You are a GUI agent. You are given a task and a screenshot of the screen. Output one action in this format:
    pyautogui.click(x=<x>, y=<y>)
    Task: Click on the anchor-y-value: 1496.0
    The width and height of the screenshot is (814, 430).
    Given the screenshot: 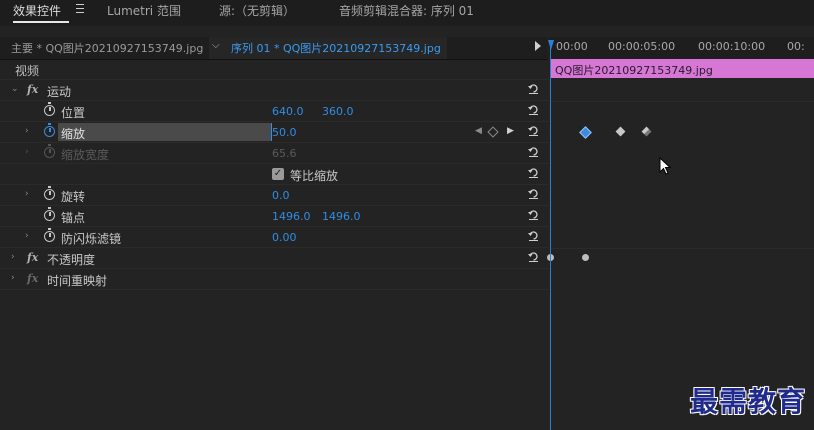 What is the action you would take?
    pyautogui.click(x=341, y=216)
    